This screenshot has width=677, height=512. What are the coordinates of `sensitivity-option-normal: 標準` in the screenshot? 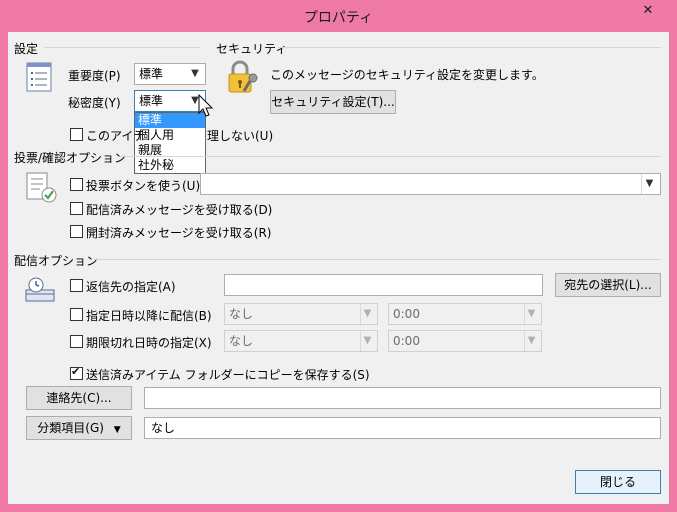 It's located at (170, 120).